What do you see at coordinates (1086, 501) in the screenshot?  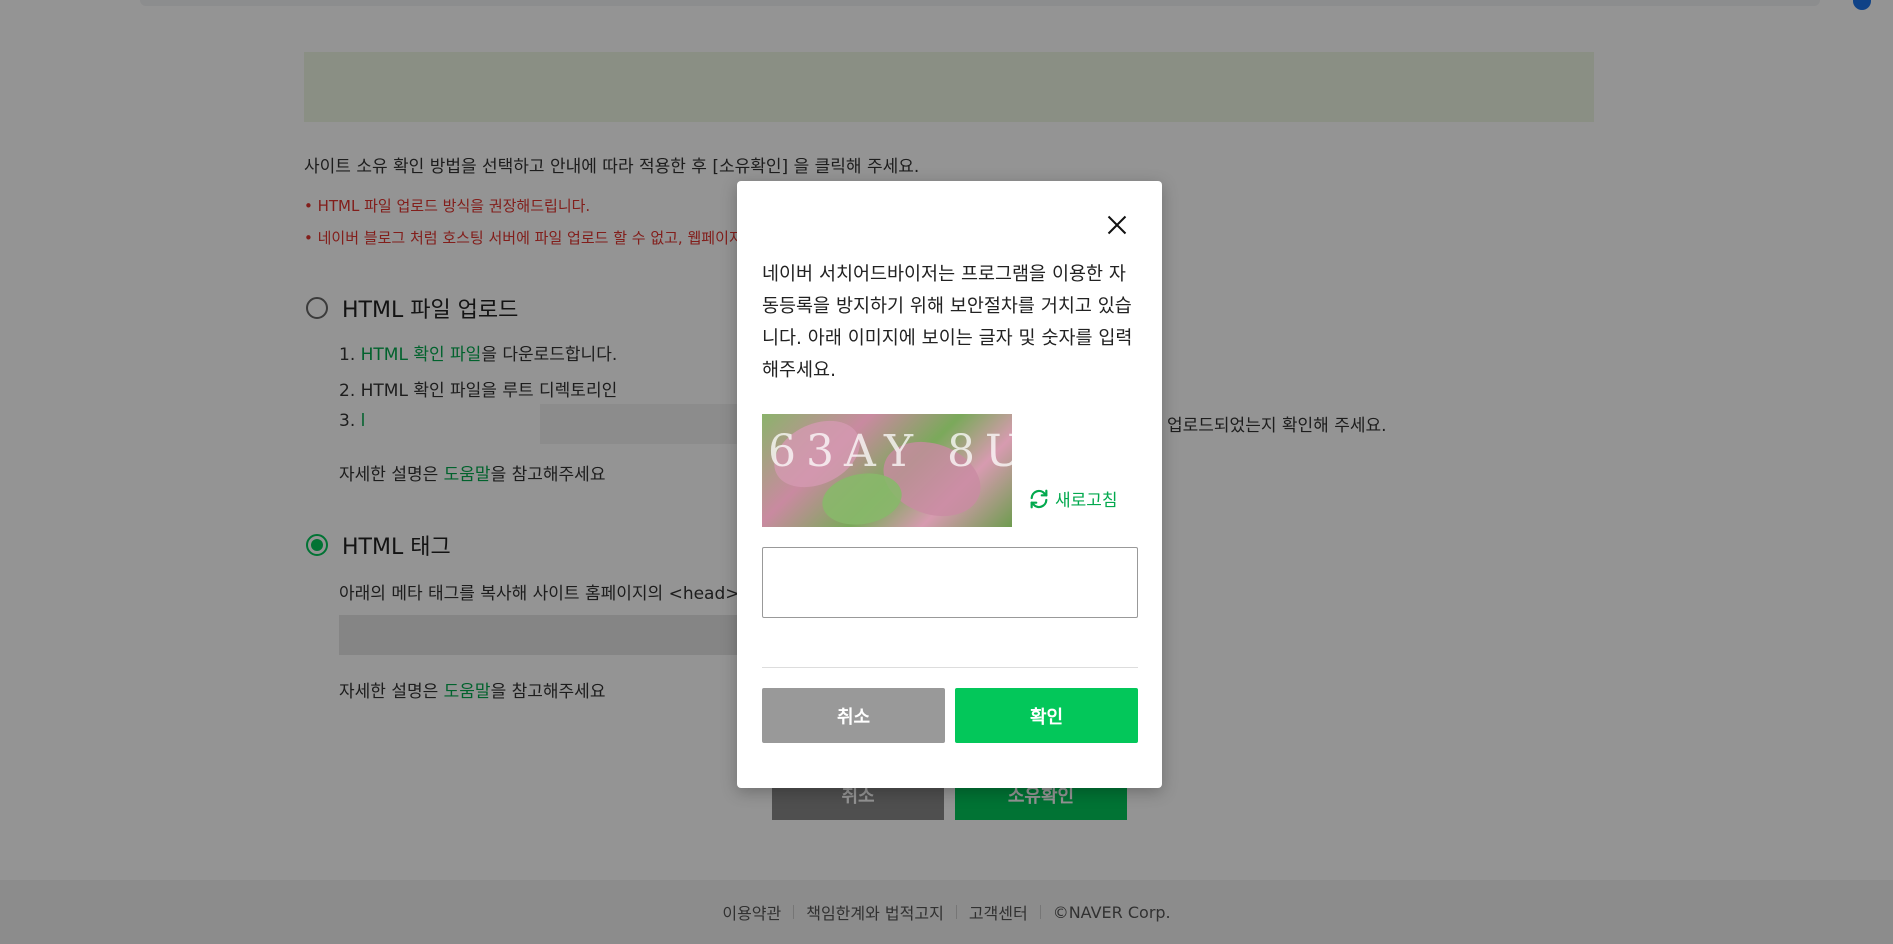 I see `refresh-label: 새로고침` at bounding box center [1086, 501].